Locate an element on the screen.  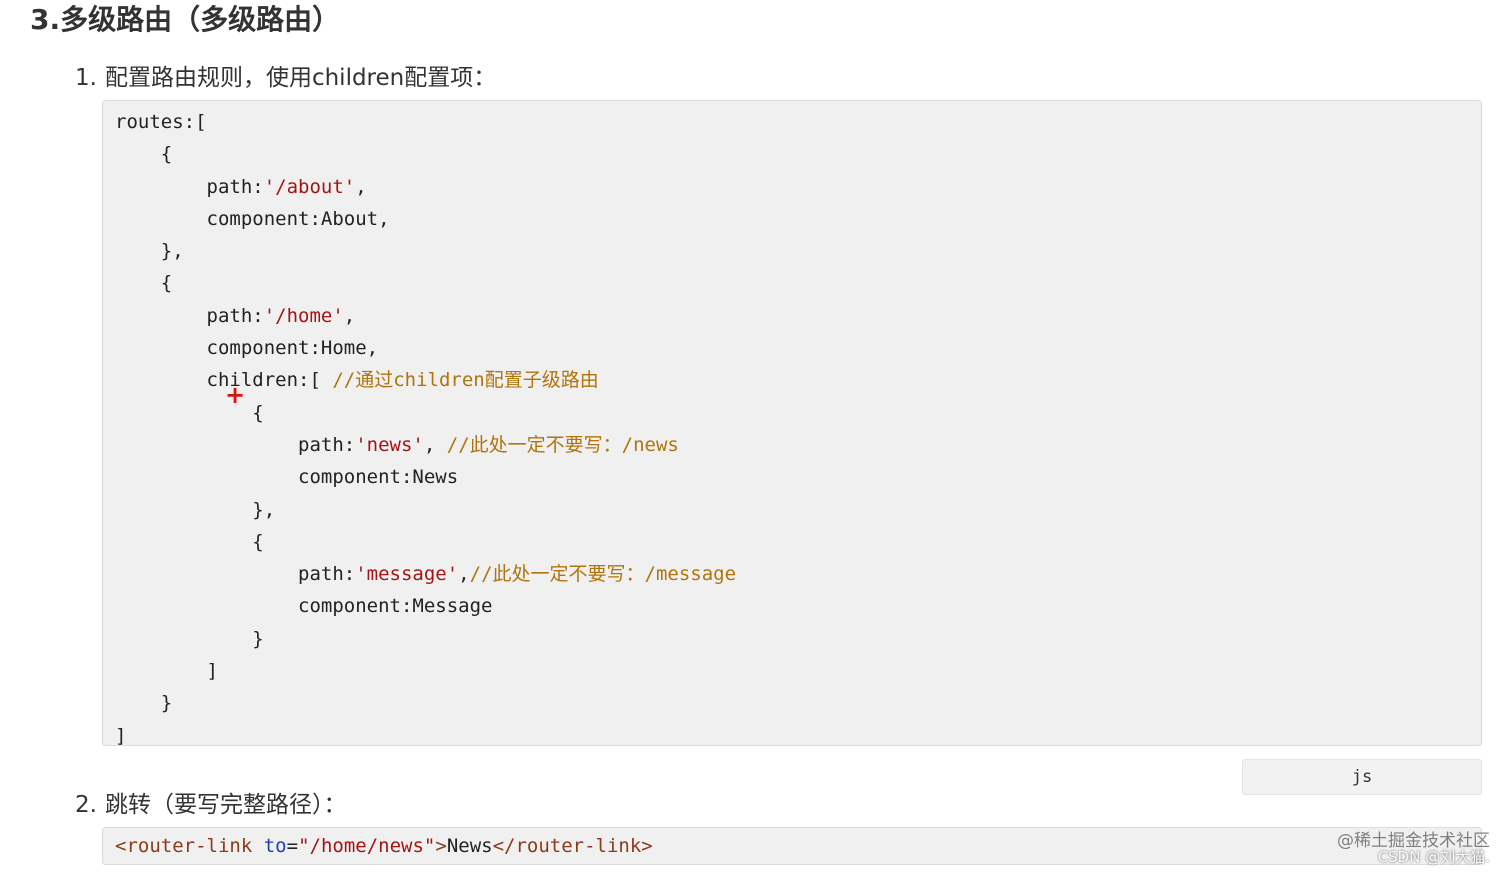
code-token-plain: News is located at coordinates (469, 846).